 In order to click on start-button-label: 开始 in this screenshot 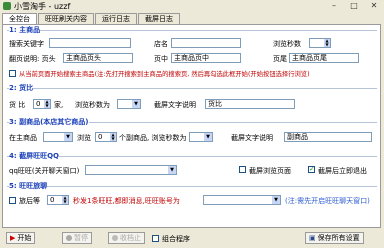, I will do `click(24, 238)`.